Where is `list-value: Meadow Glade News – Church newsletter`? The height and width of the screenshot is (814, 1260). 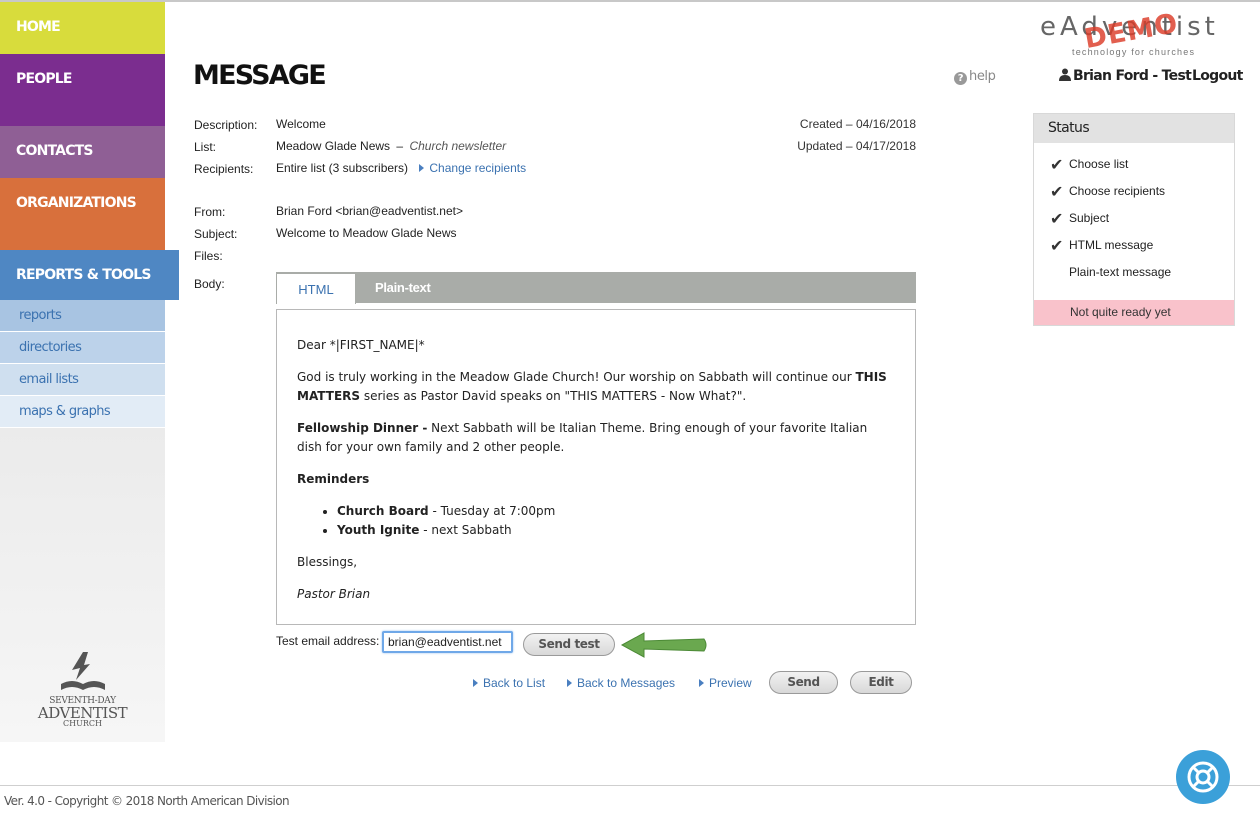
list-value: Meadow Glade News – Church newsletter is located at coordinates (391, 146).